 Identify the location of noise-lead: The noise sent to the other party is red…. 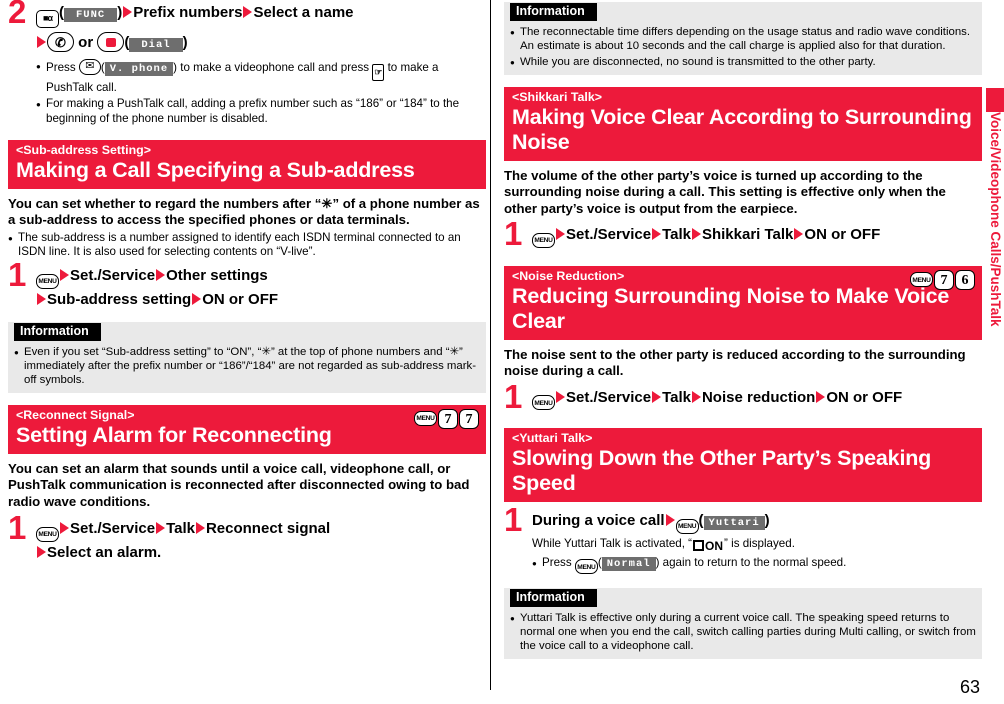
(735, 362).